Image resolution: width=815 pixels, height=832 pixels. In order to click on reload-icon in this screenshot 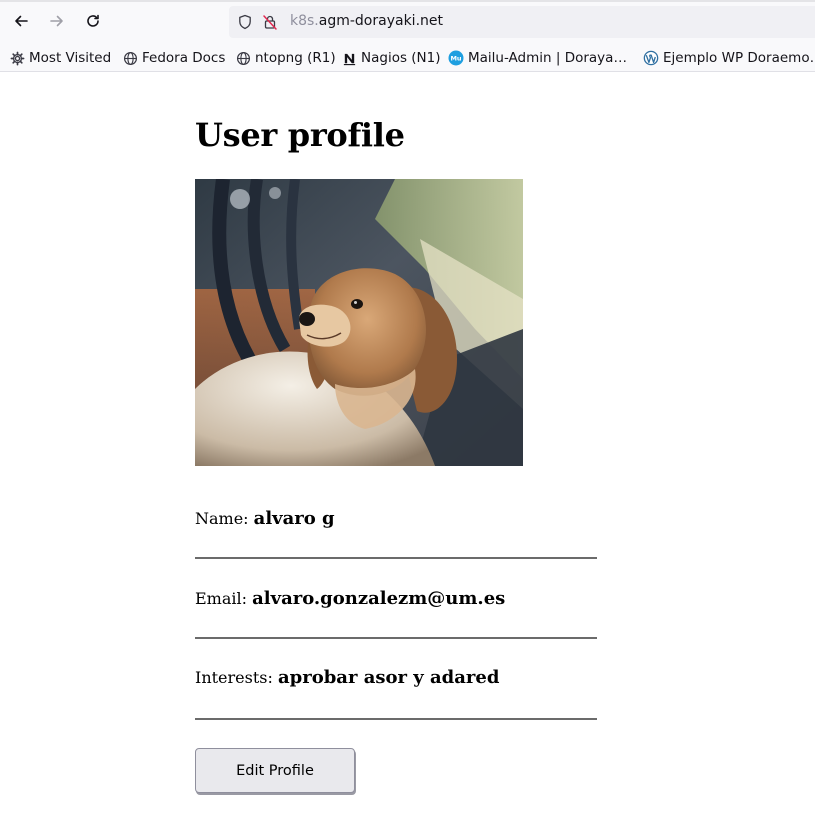, I will do `click(93, 20)`.